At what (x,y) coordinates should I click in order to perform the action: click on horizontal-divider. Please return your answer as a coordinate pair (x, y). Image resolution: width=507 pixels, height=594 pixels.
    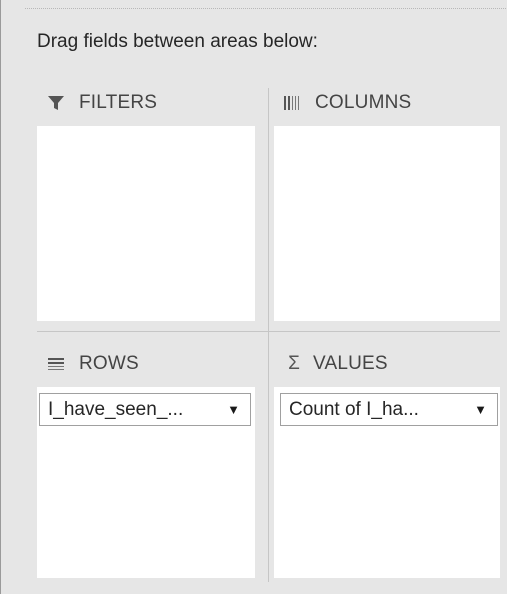
    Looking at the image, I should click on (268, 331).